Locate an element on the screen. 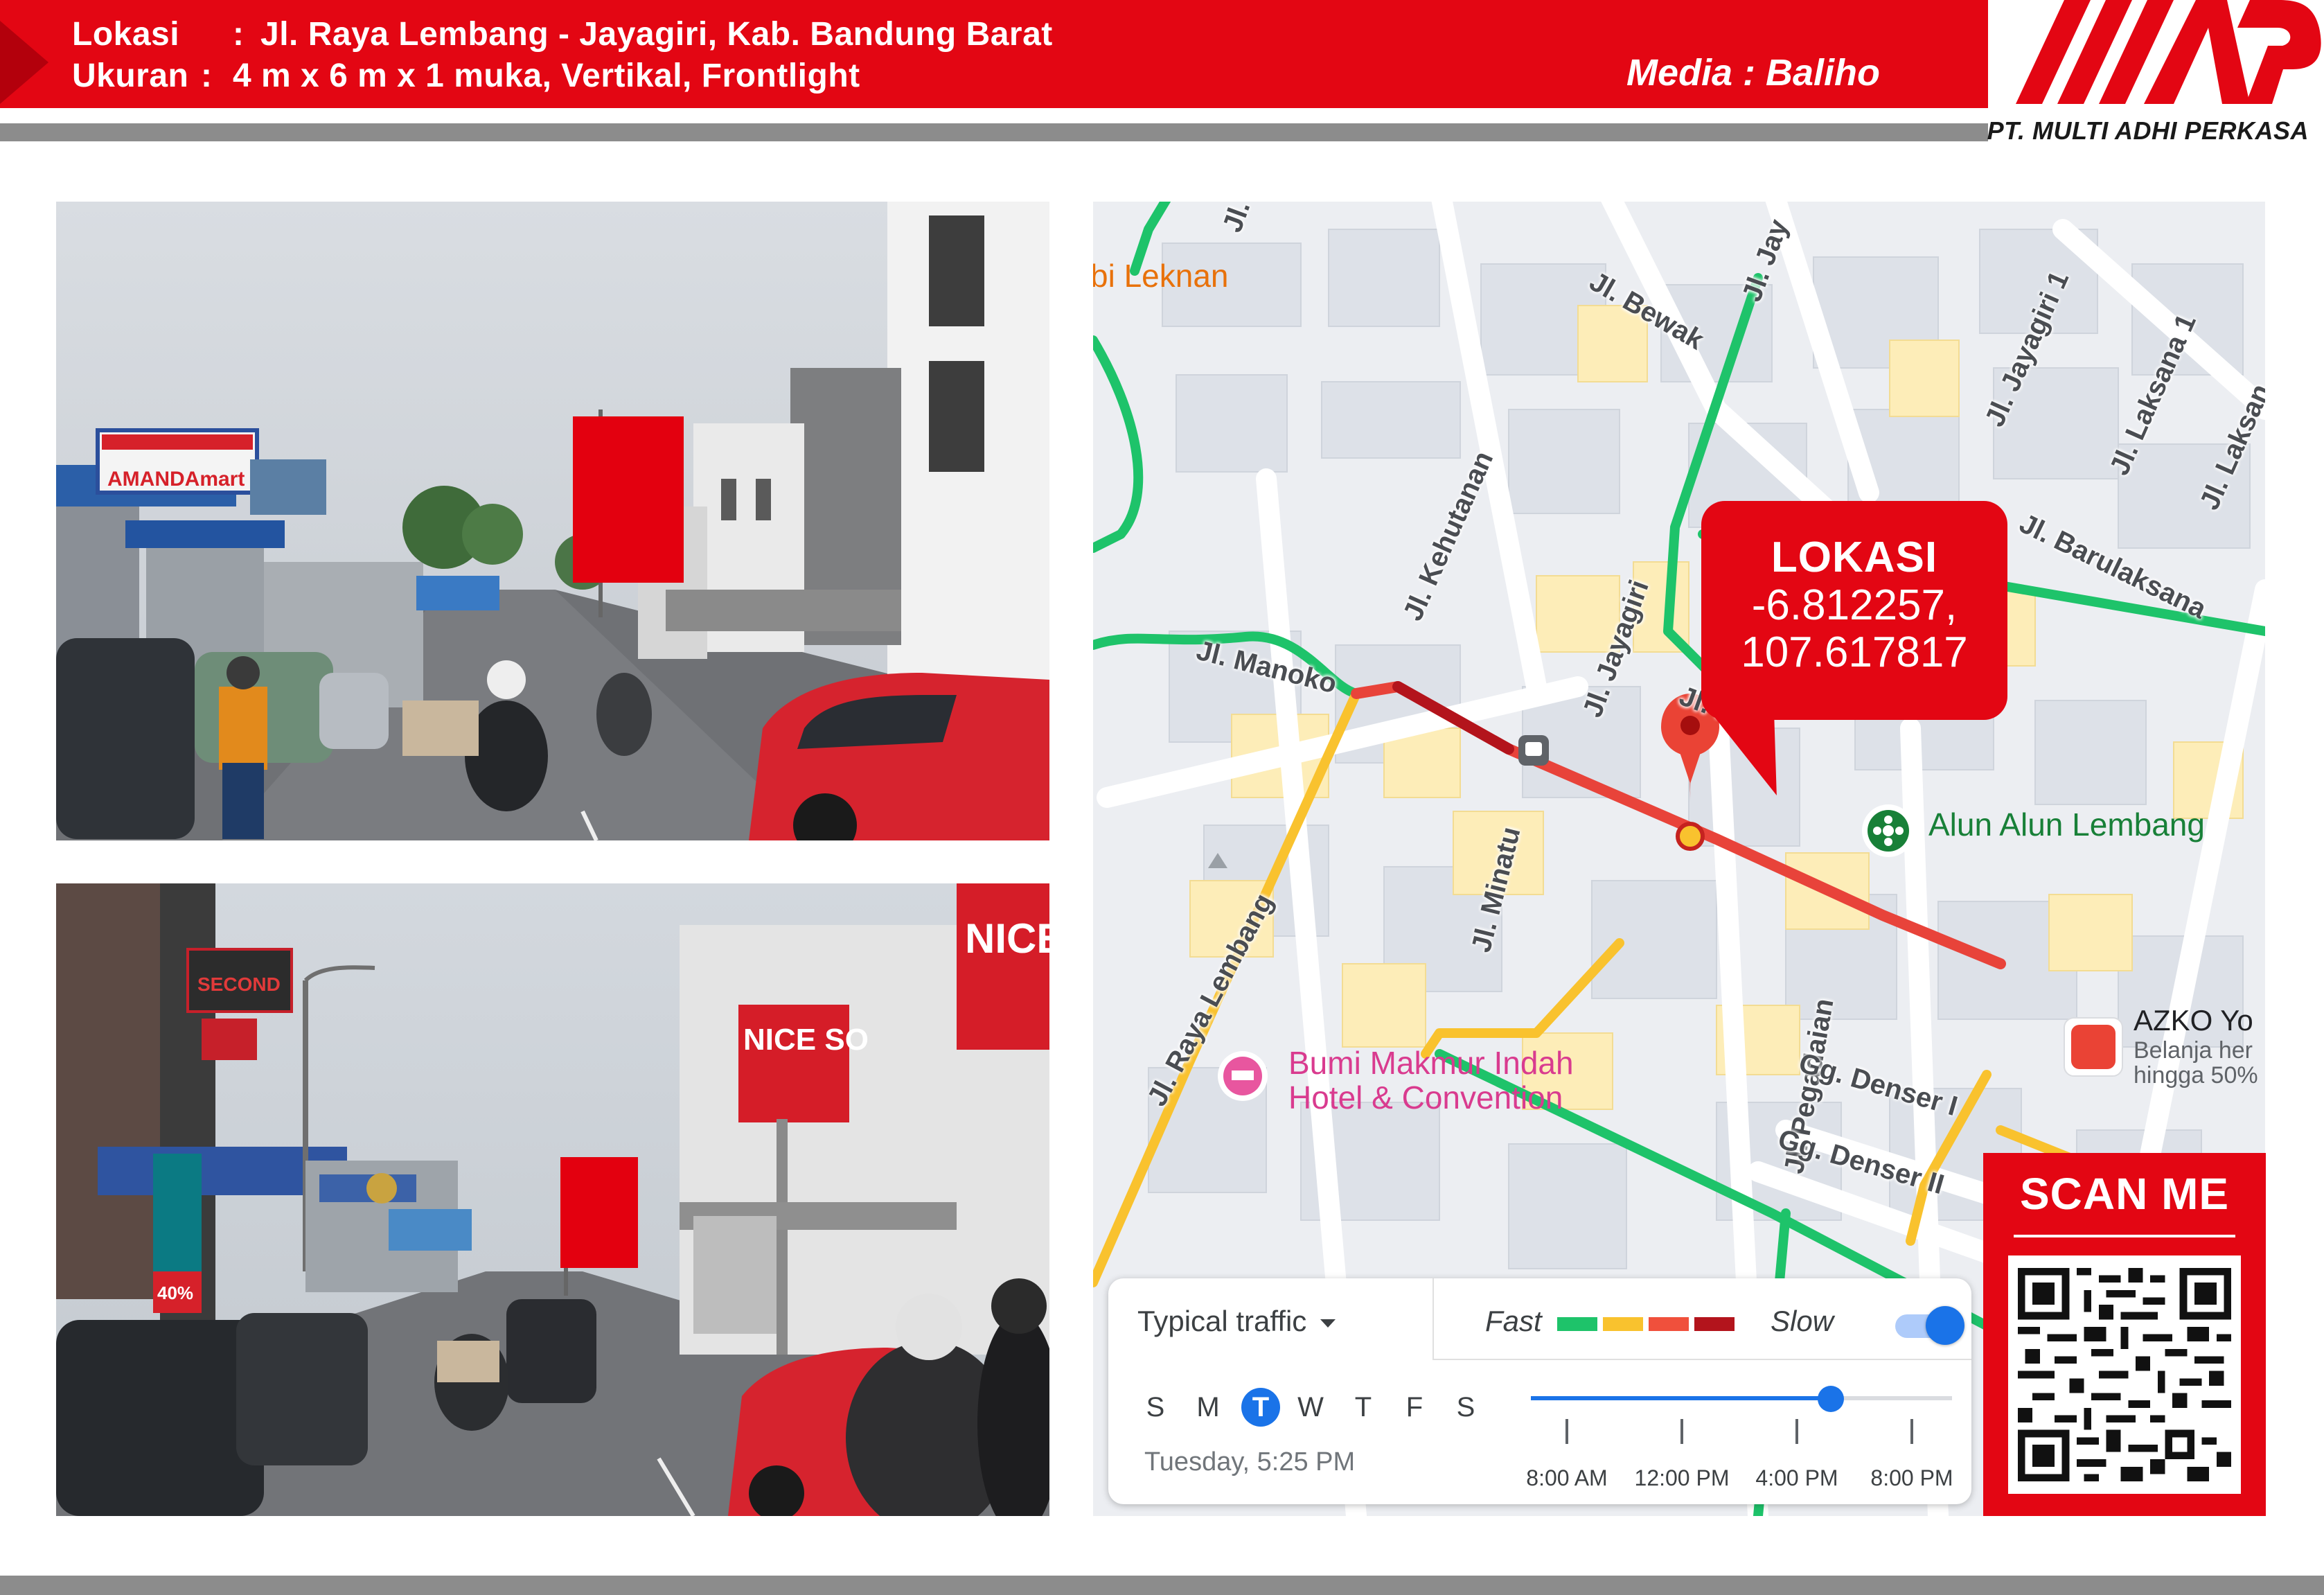 The image size is (2324, 1595). day-friday: F is located at coordinates (1414, 1407).